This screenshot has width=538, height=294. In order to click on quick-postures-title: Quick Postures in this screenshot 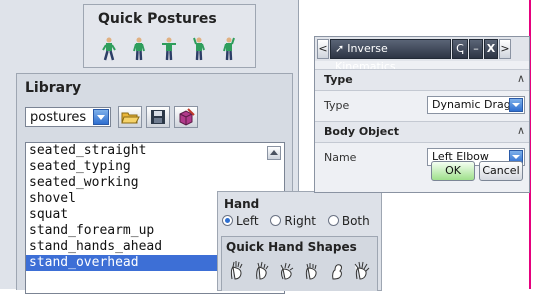, I will do `click(157, 19)`.